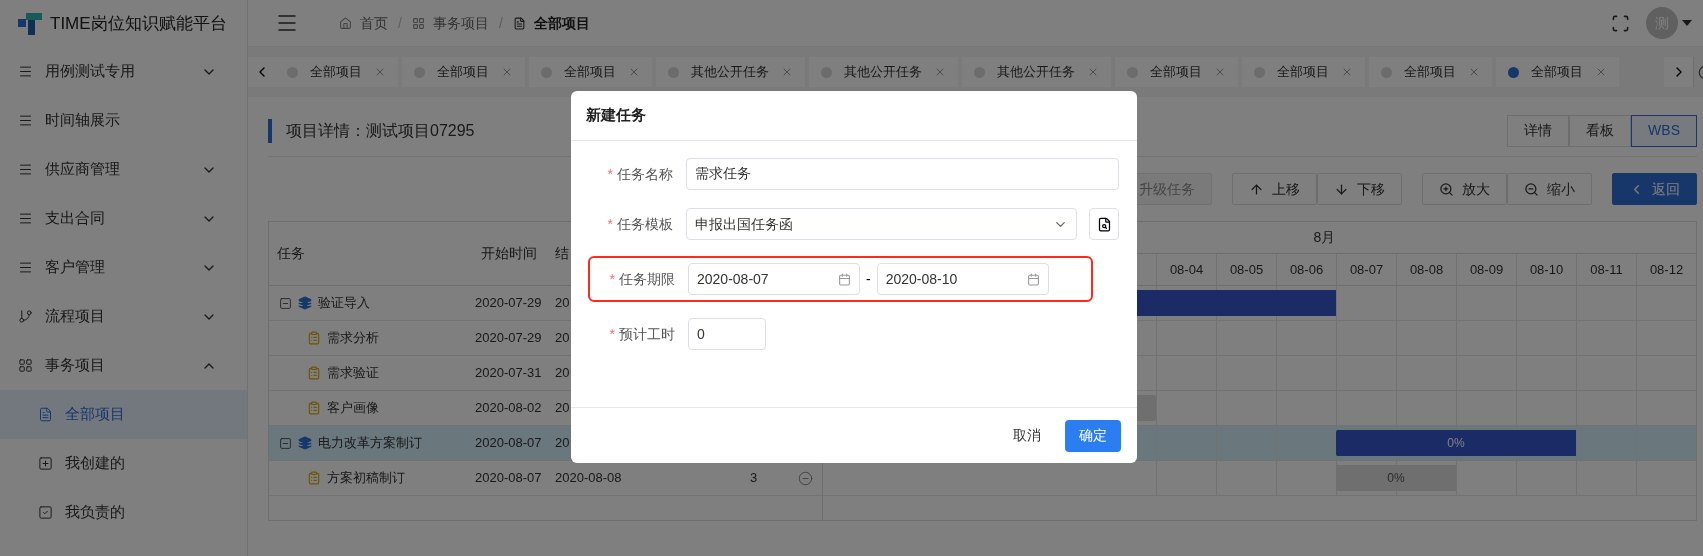  What do you see at coordinates (1359, 189) in the screenshot?
I see `toolbar-button: 下移` at bounding box center [1359, 189].